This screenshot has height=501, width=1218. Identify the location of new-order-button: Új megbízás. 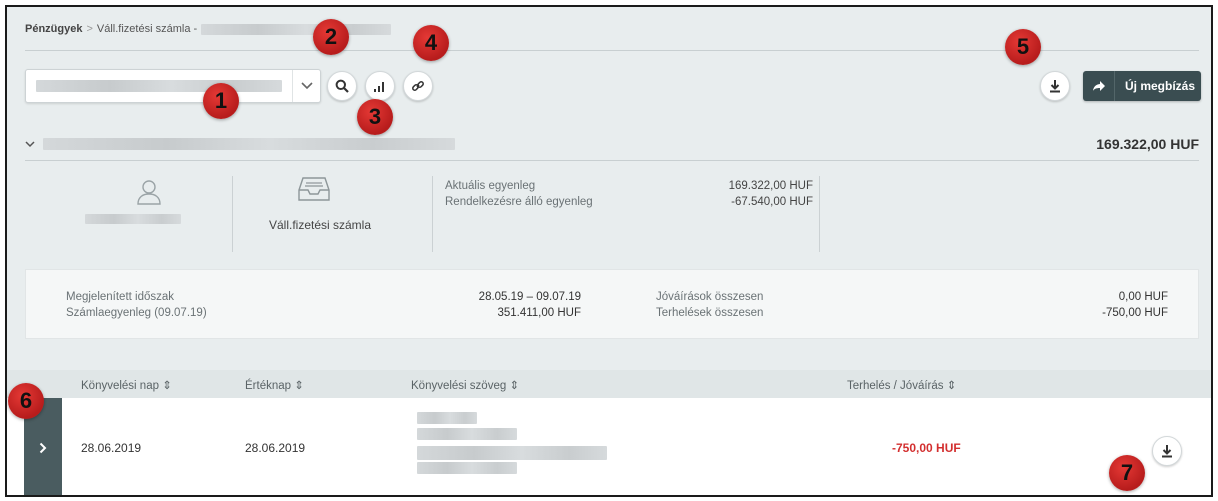
(1142, 86).